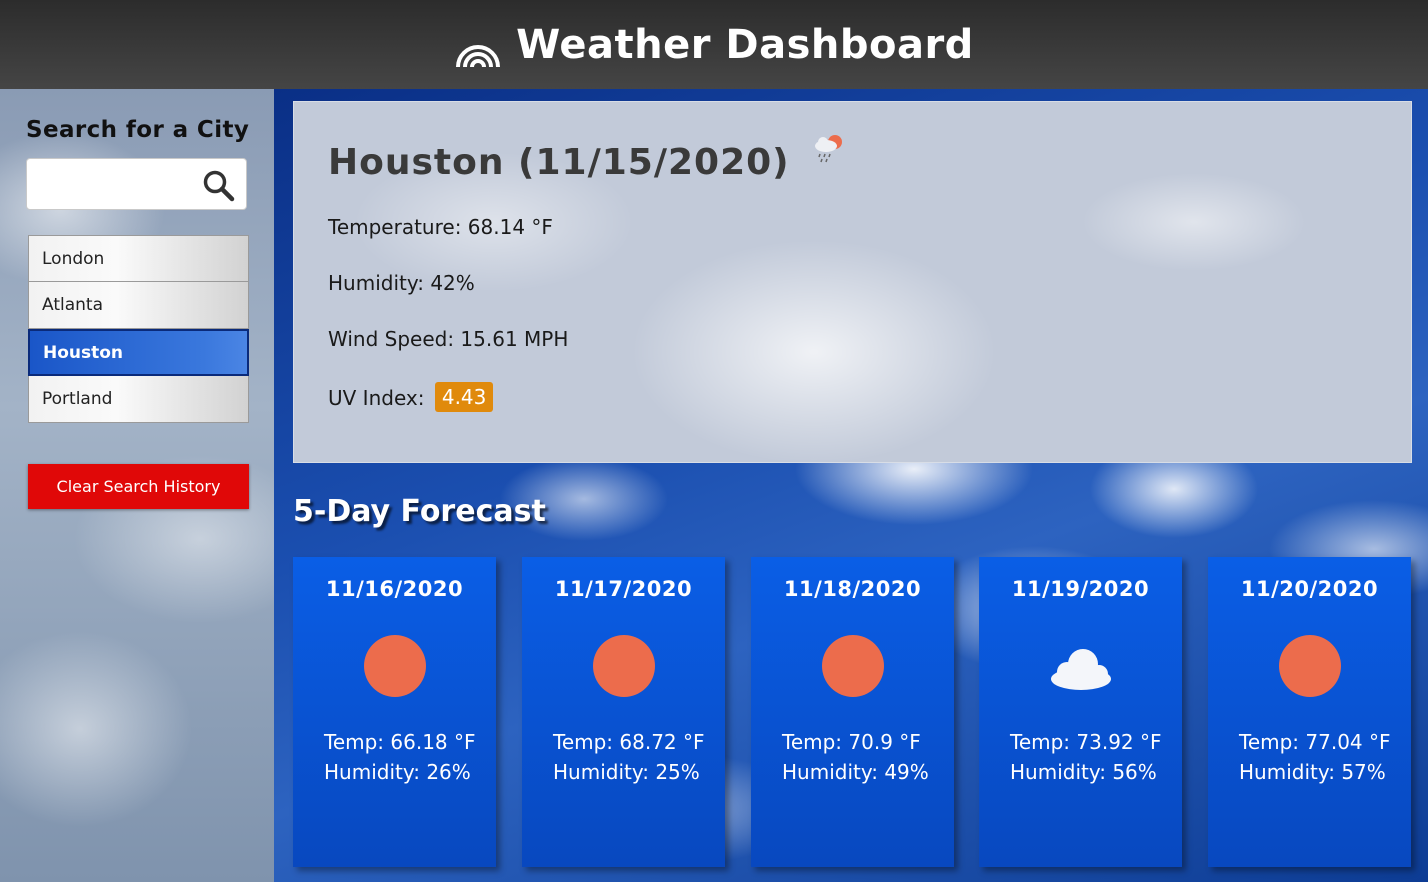 The width and height of the screenshot is (1428, 882). Describe the element at coordinates (400, 742) in the screenshot. I see `forecast-temp: Temp: 66.18 °F` at that location.